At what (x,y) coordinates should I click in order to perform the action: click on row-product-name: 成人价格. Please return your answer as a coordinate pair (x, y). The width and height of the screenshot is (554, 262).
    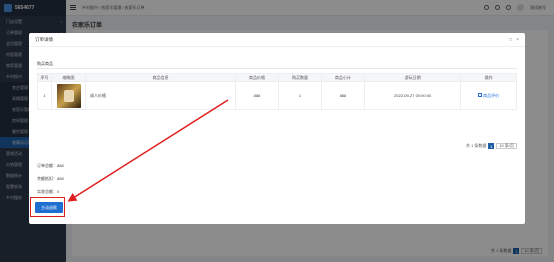
    Looking at the image, I should click on (160, 95).